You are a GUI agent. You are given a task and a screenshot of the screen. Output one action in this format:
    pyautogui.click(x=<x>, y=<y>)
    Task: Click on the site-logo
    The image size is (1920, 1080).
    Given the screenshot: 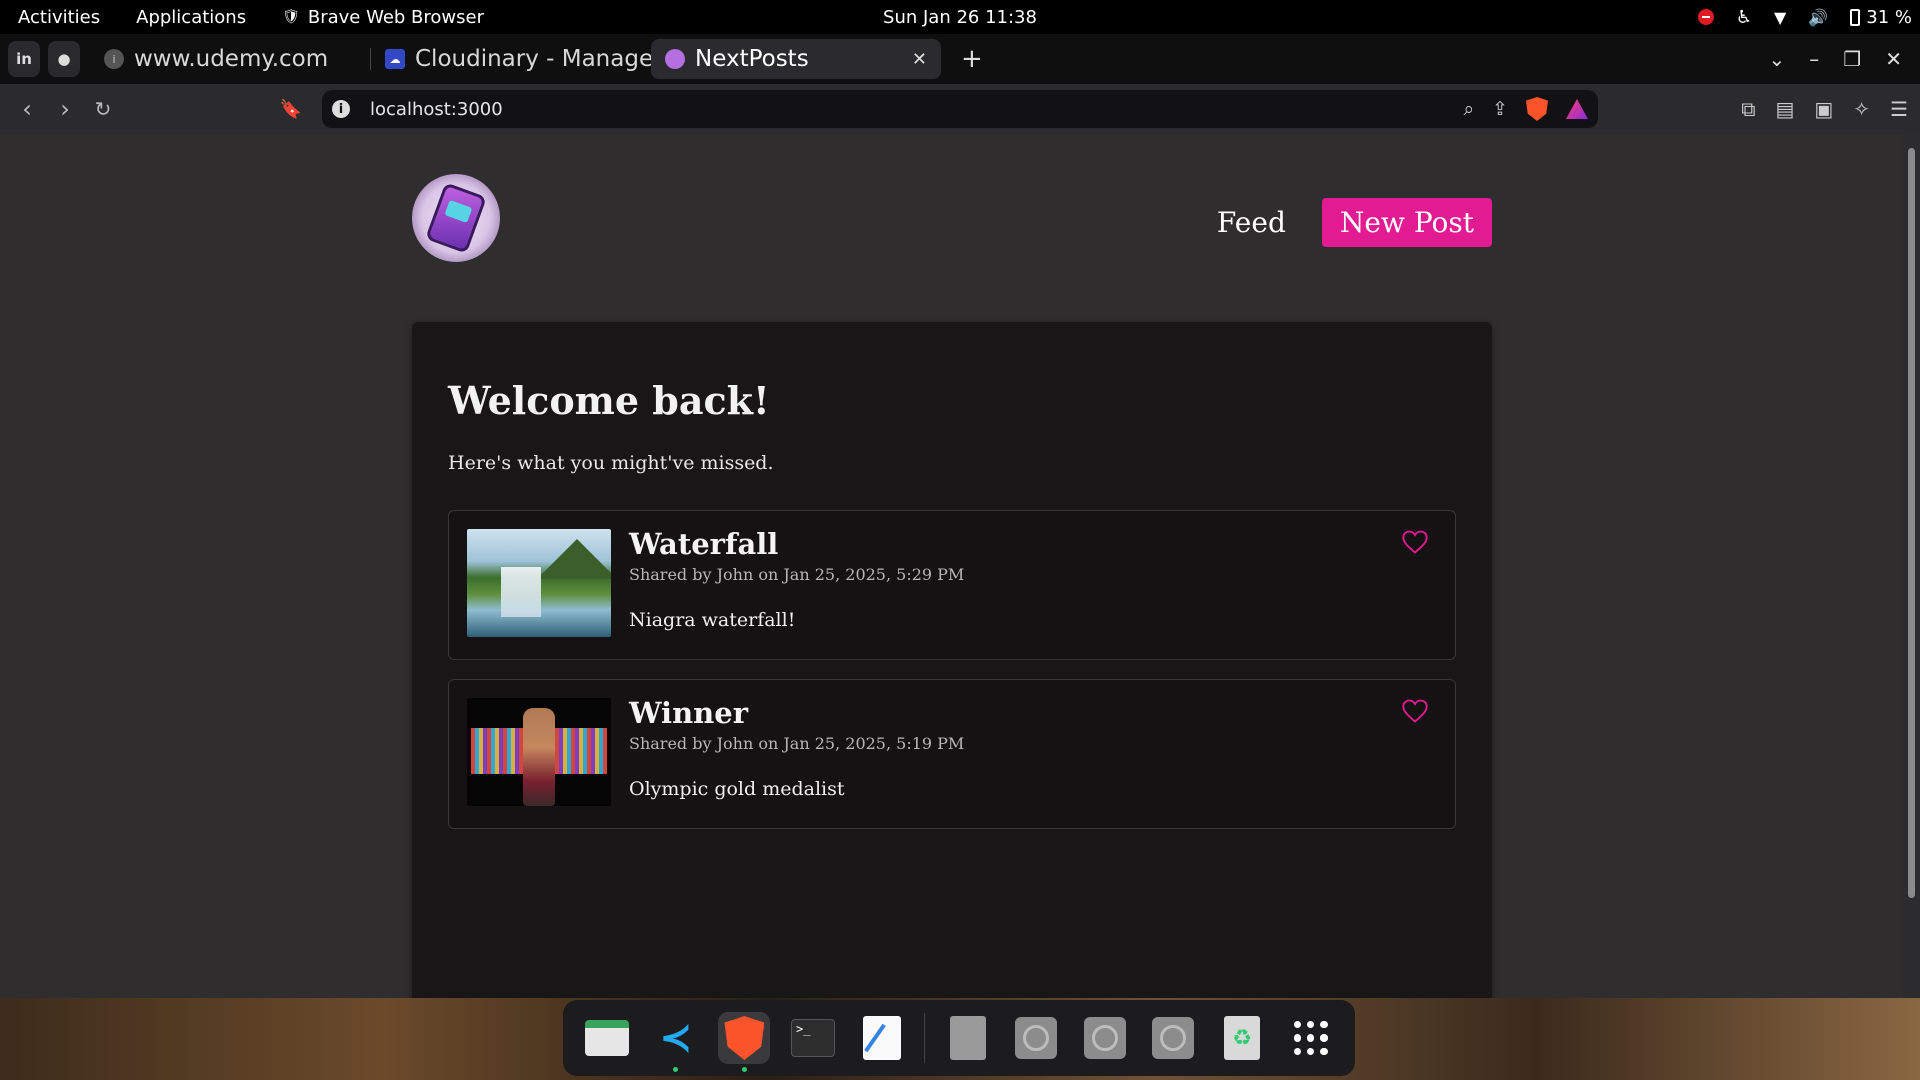 What is the action you would take?
    pyautogui.click(x=456, y=218)
    